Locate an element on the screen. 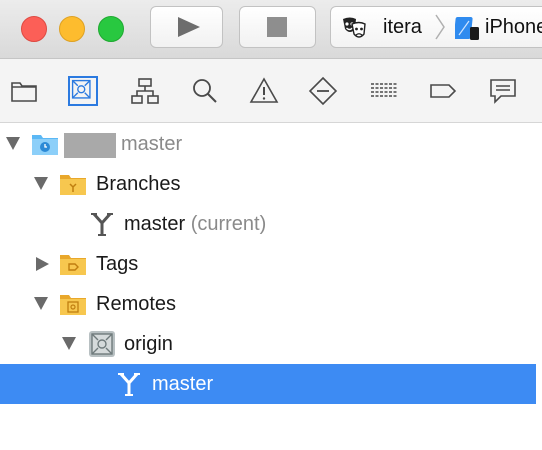 The width and height of the screenshot is (542, 450). redacted-repository-name is located at coordinates (90, 145).